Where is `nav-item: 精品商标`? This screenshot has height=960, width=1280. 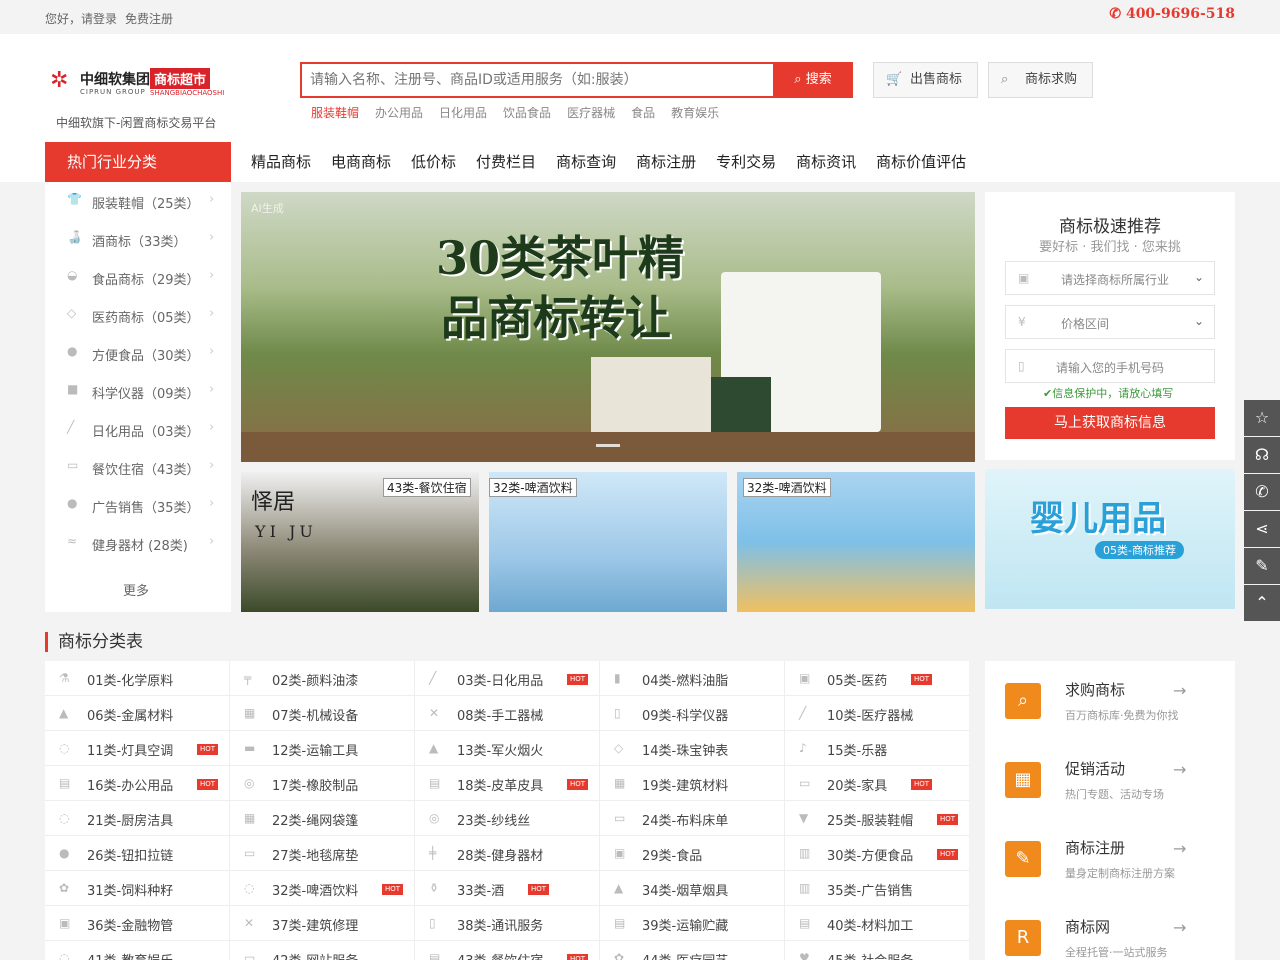
nav-item: 精品商标 is located at coordinates (281, 162).